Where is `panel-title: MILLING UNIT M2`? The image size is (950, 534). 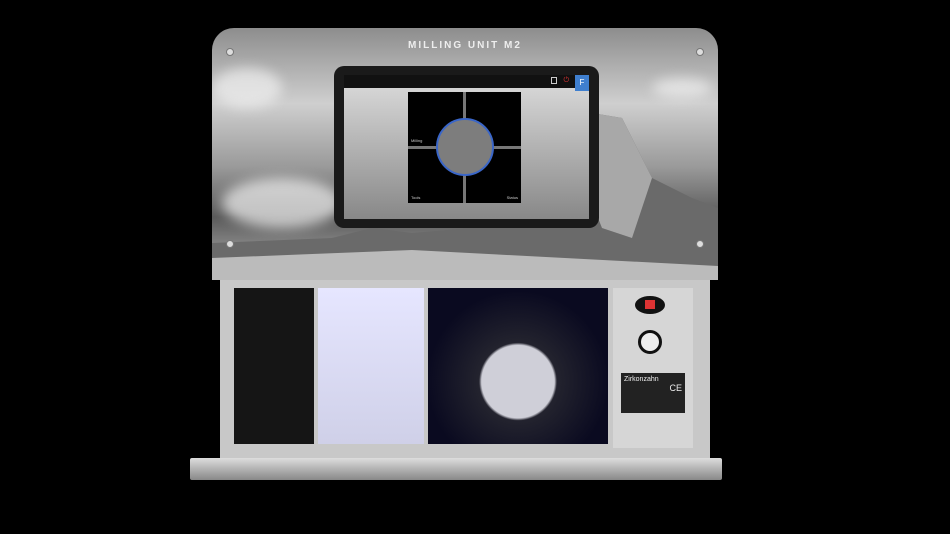 panel-title: MILLING UNIT M2 is located at coordinates (465, 45).